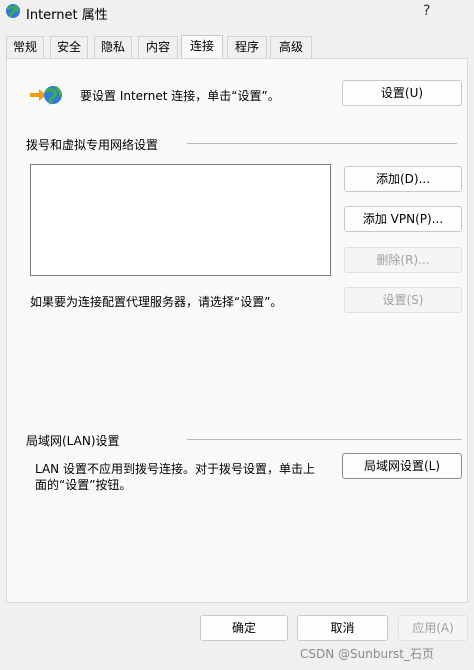  Describe the element at coordinates (244, 628) in the screenshot. I see `ok-button: 确定` at that location.